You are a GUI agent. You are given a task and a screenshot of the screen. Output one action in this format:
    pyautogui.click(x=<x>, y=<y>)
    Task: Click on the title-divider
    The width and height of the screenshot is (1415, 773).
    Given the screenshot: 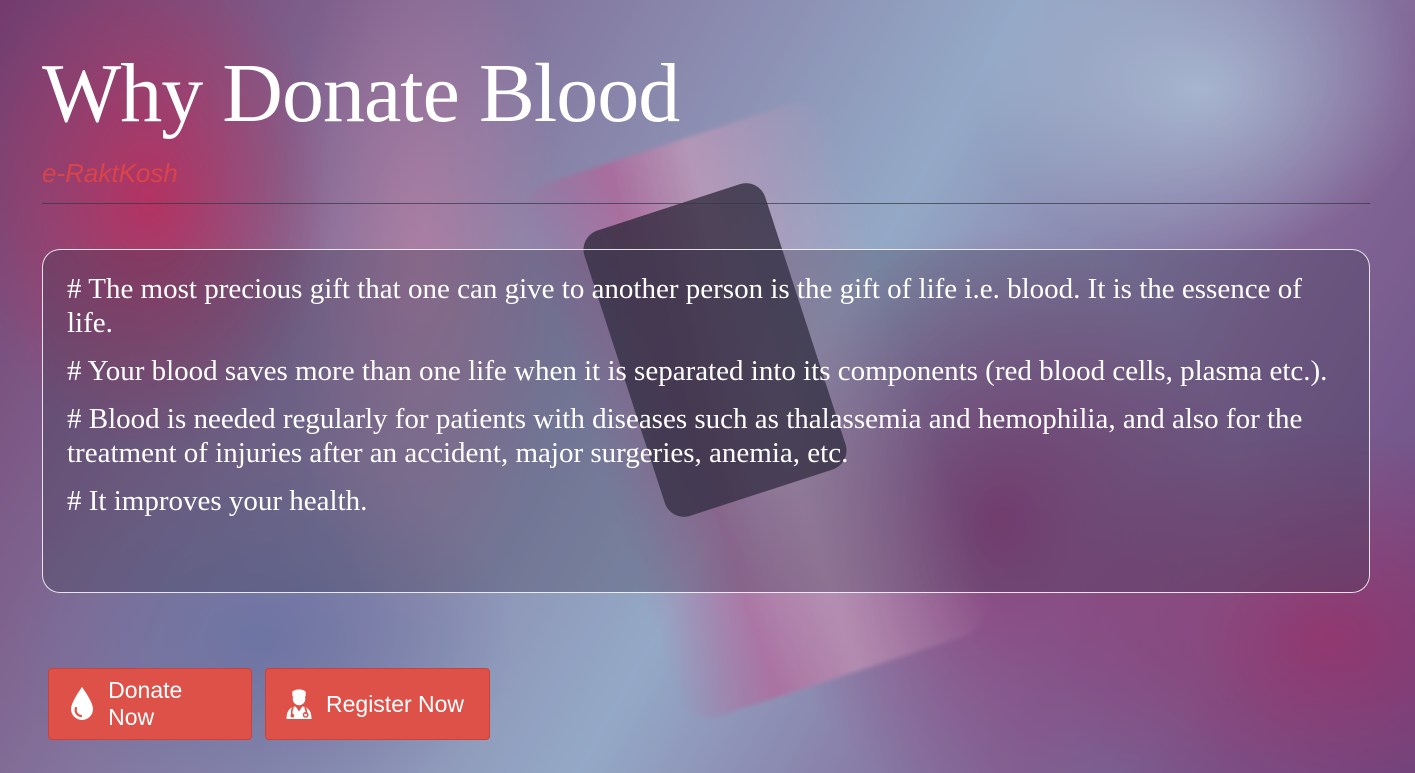 What is the action you would take?
    pyautogui.click(x=706, y=203)
    